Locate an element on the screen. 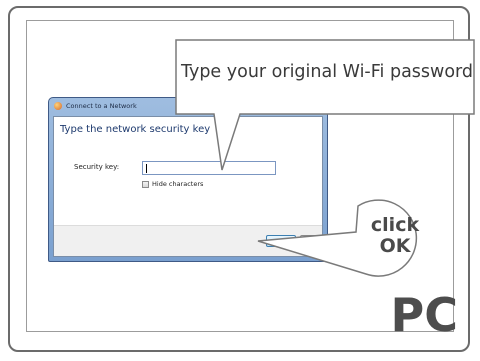 The width and height of the screenshot is (480, 361). instruction-text: Type your original Wi-Fi password is located at coordinates (327, 72).